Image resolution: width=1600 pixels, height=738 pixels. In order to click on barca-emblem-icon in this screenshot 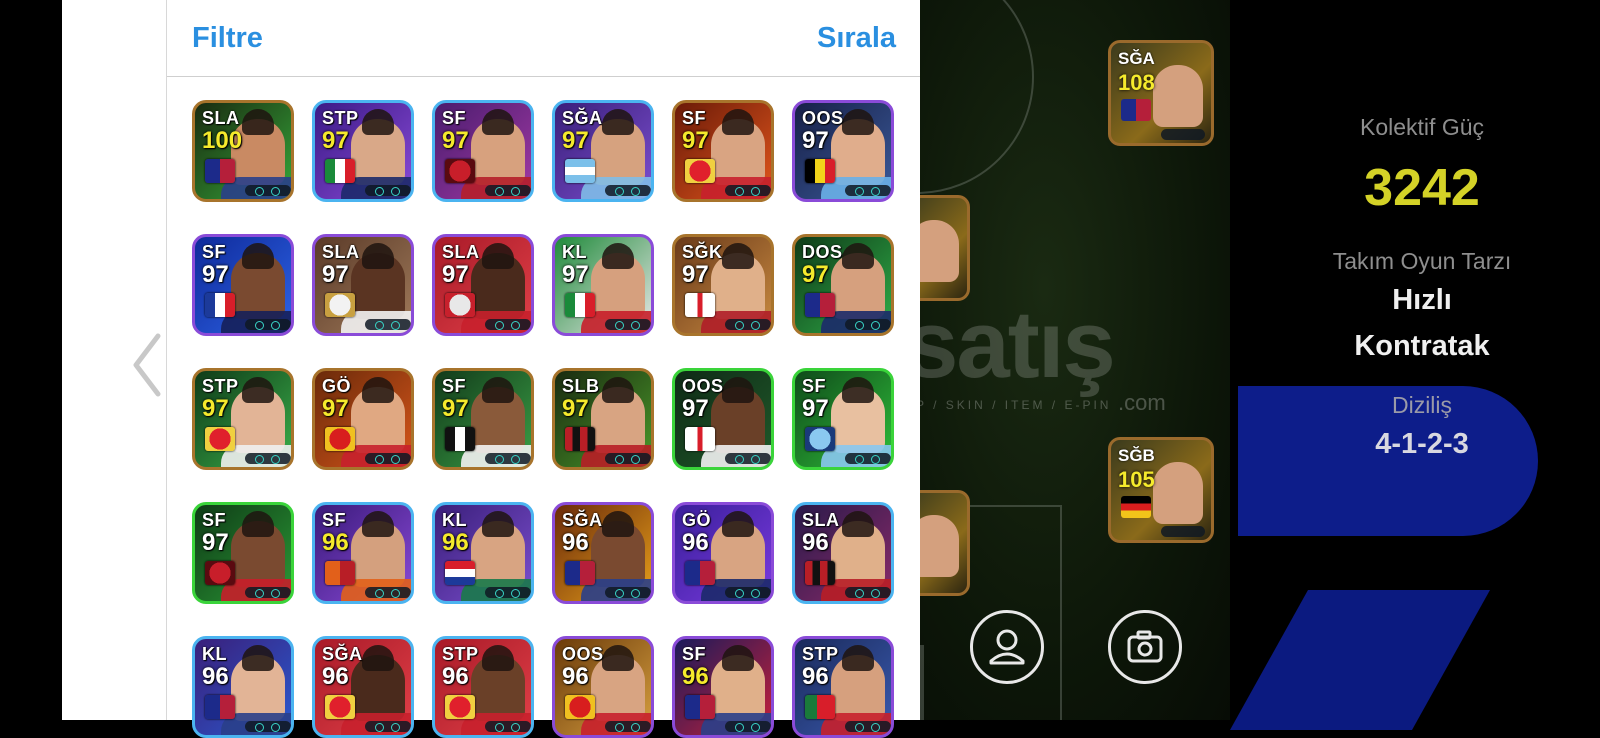, I will do `click(580, 573)`.